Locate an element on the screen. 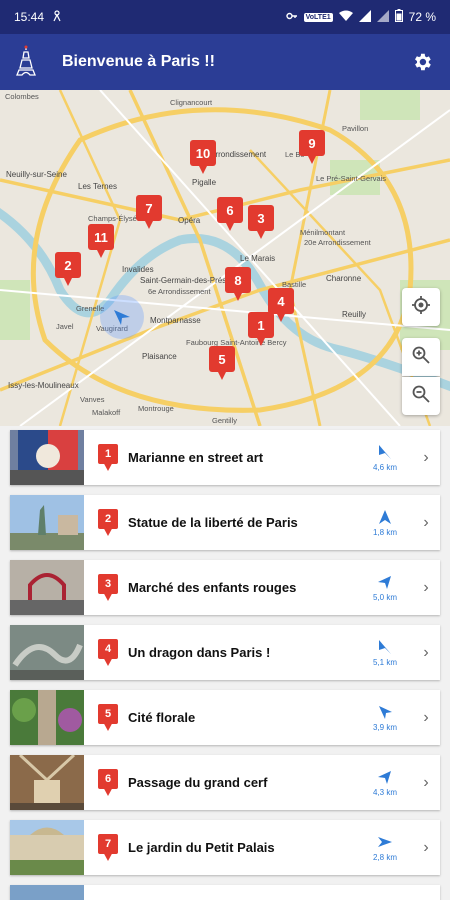  current-location-marker is located at coordinates (122, 317).